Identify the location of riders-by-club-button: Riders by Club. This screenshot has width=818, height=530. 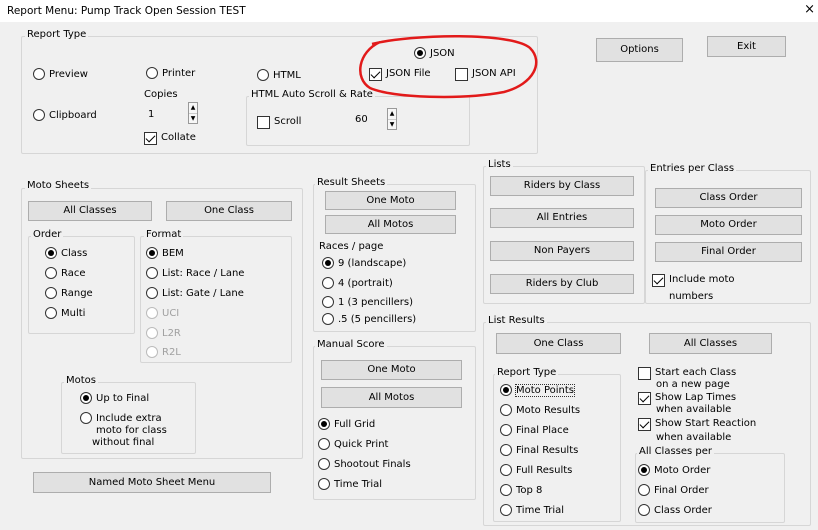
(562, 284).